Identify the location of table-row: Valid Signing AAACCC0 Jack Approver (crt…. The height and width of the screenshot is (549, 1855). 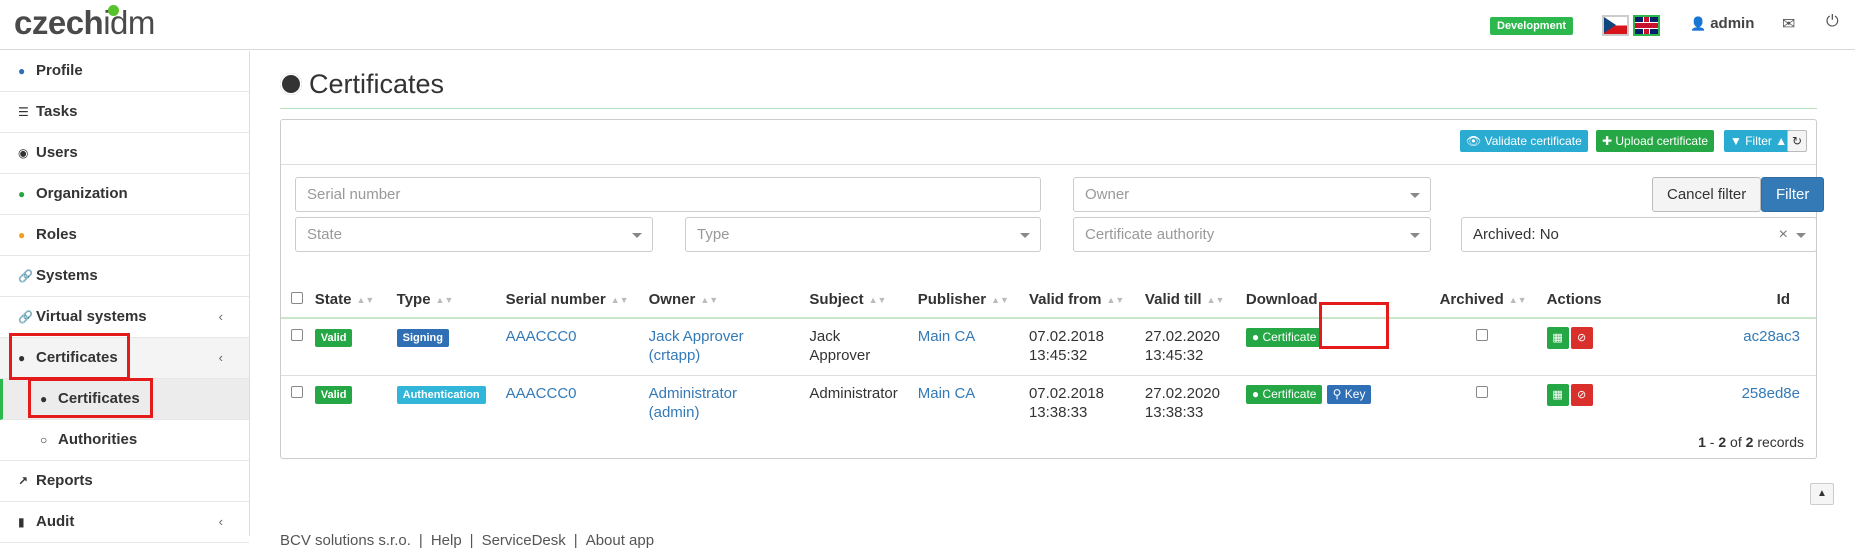
(1048, 346).